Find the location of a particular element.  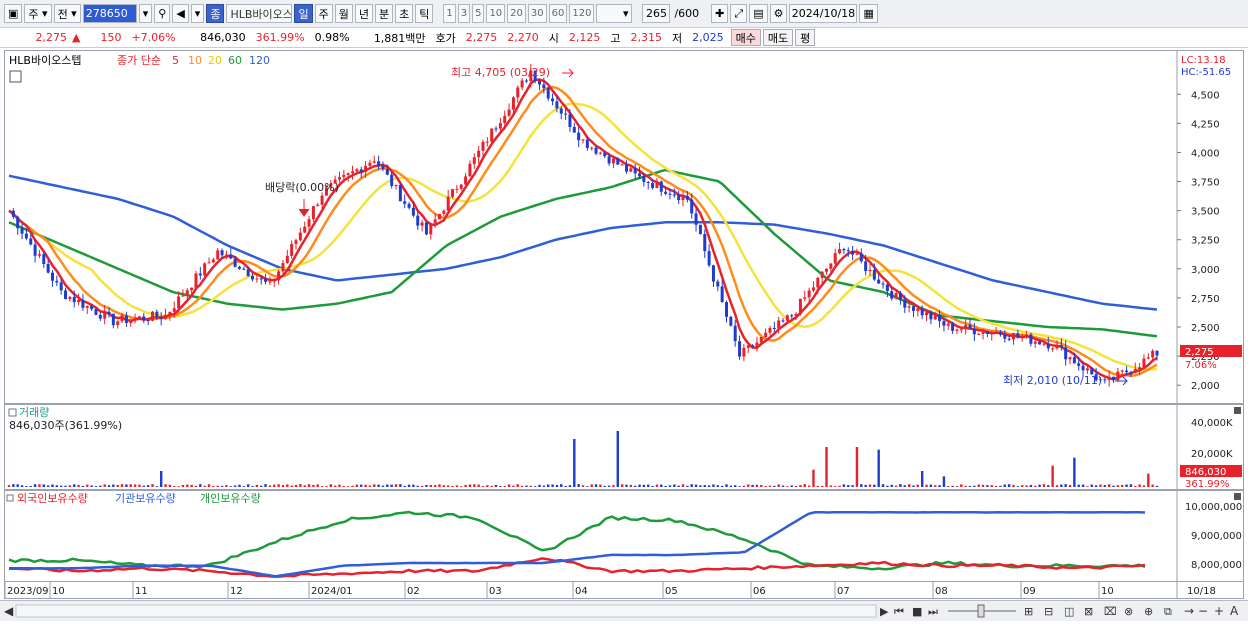

period-month: 월 is located at coordinates (343, 13).